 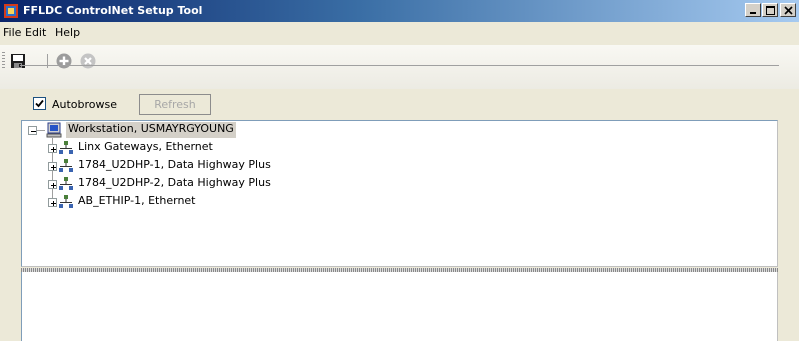 I want to click on divider, so click(x=399, y=65).